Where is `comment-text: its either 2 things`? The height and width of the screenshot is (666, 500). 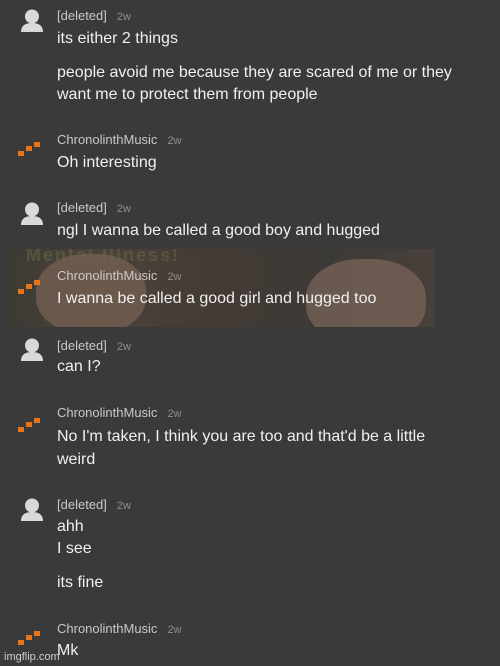
comment-text: its either 2 things is located at coordinates (117, 38).